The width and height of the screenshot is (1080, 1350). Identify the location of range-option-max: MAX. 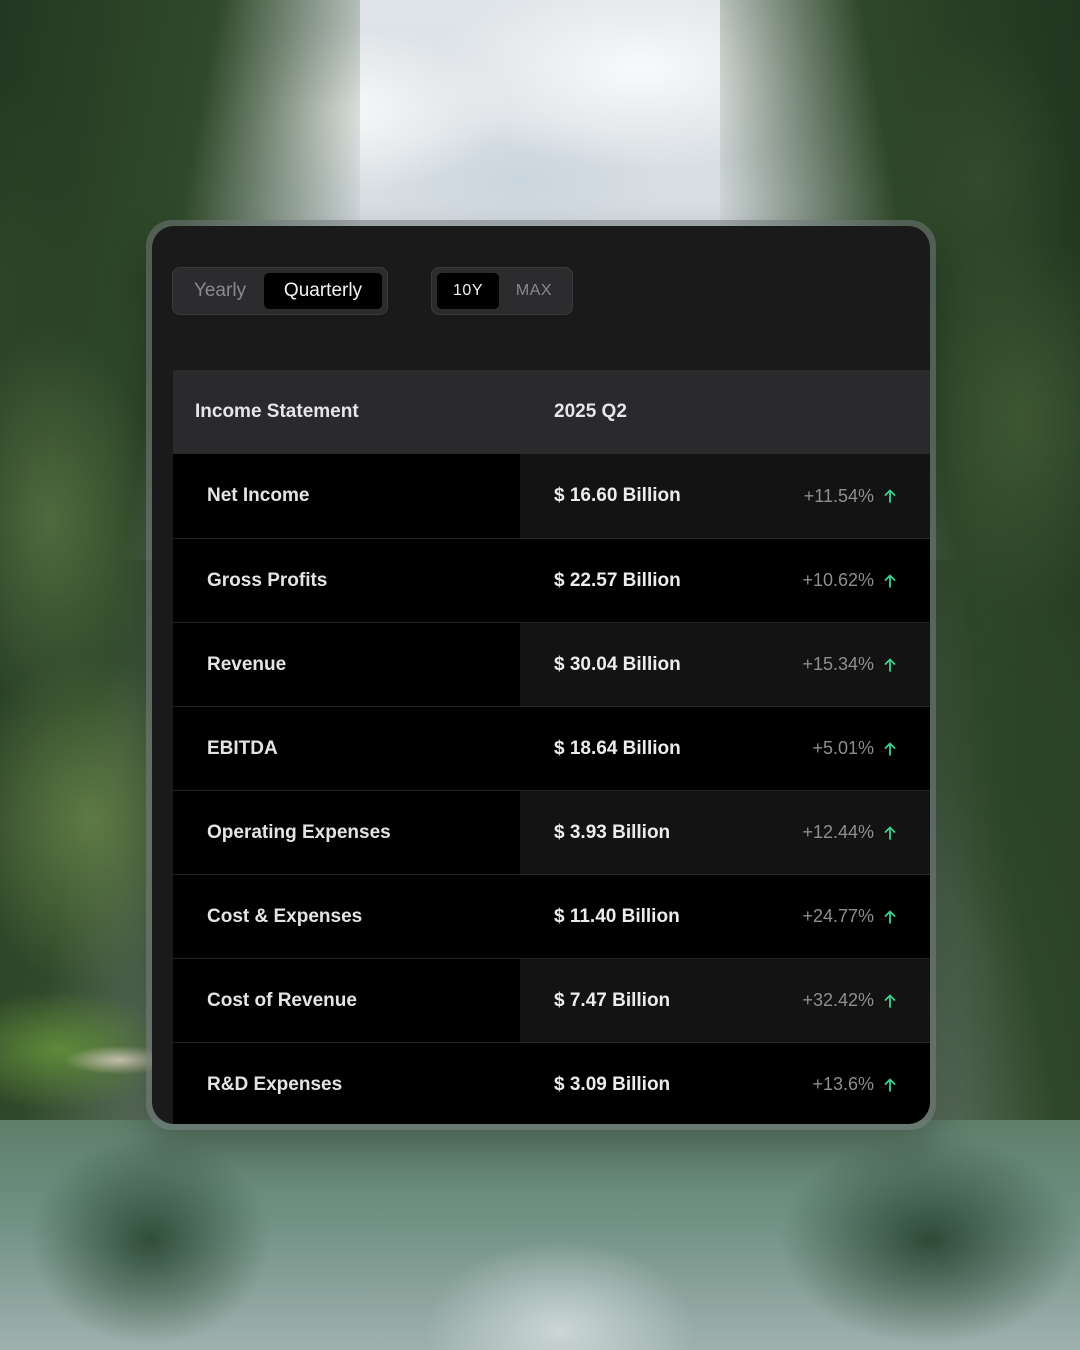
(534, 291).